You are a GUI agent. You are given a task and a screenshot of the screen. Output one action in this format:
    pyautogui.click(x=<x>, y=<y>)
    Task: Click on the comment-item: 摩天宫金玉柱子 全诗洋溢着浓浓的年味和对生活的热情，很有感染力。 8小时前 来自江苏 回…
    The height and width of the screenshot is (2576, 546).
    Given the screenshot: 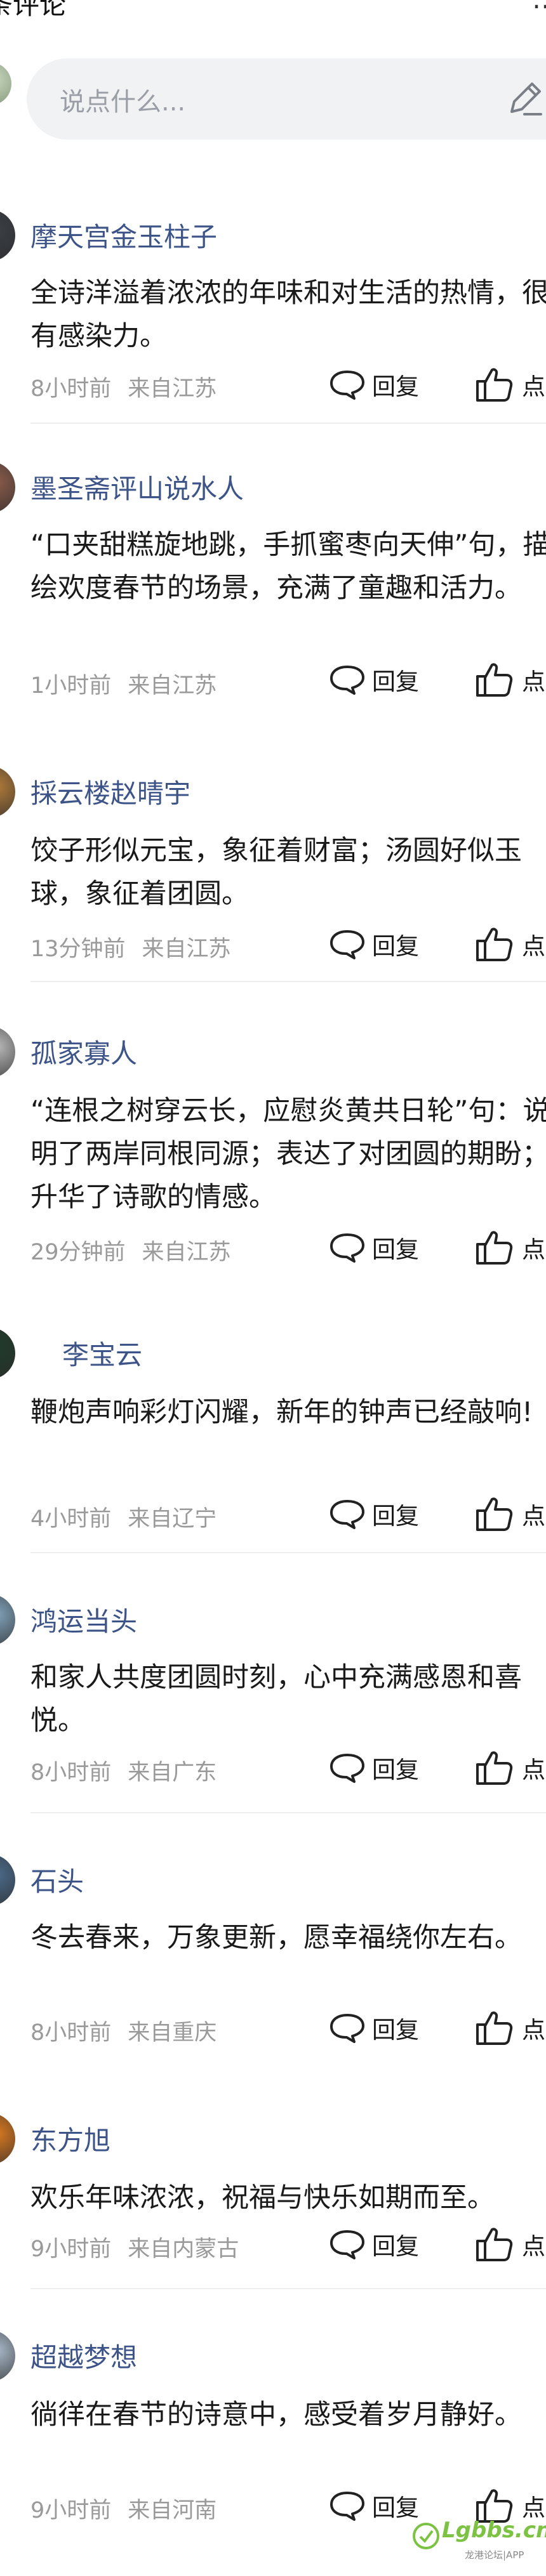 What is the action you would take?
    pyautogui.click(x=273, y=313)
    